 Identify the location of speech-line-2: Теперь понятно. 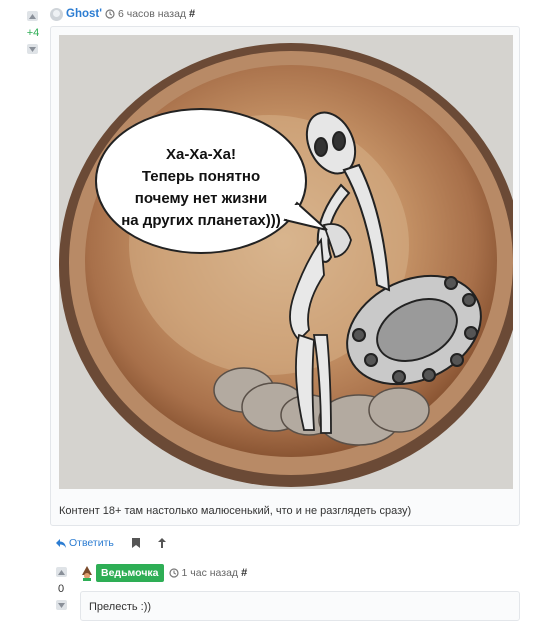
(201, 176).